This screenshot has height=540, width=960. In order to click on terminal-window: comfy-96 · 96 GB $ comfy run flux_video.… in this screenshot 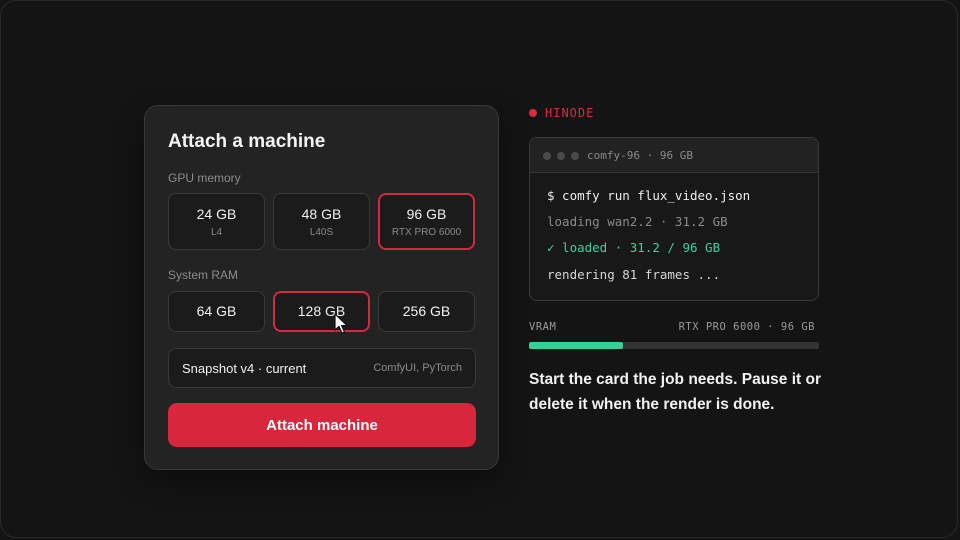, I will do `click(674, 219)`.